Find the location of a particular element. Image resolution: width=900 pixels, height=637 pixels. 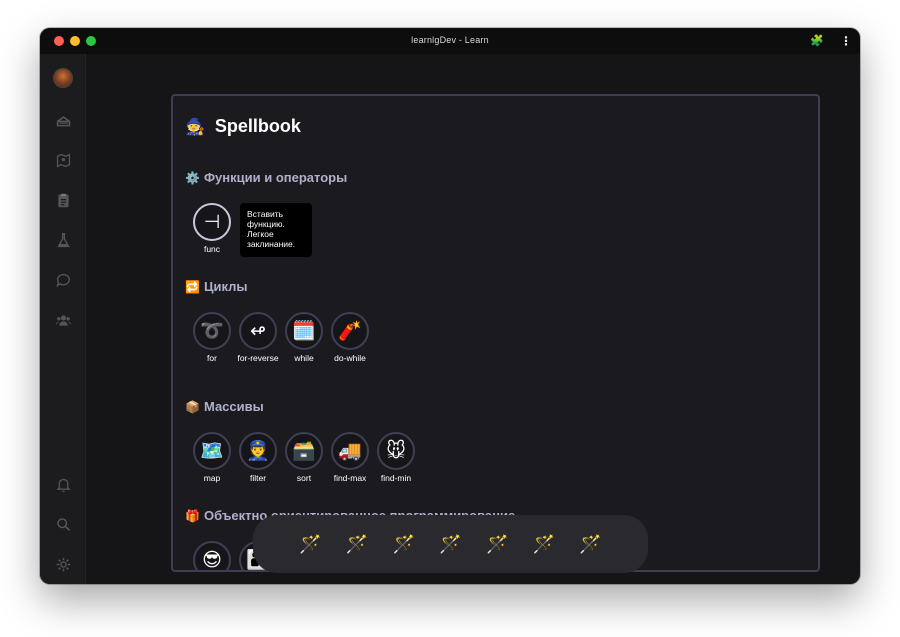

spell-while: 🗓️ while is located at coordinates (304, 337).